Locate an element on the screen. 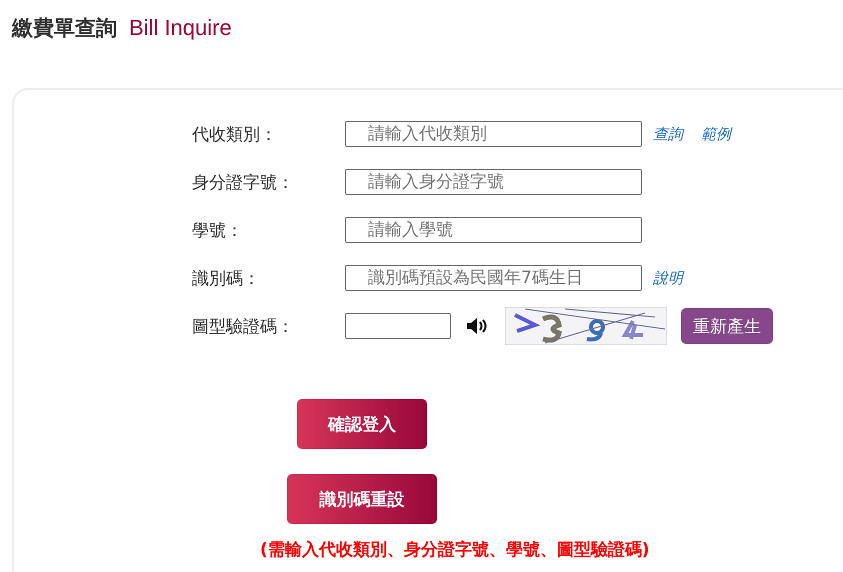  captcha-input is located at coordinates (398, 326).